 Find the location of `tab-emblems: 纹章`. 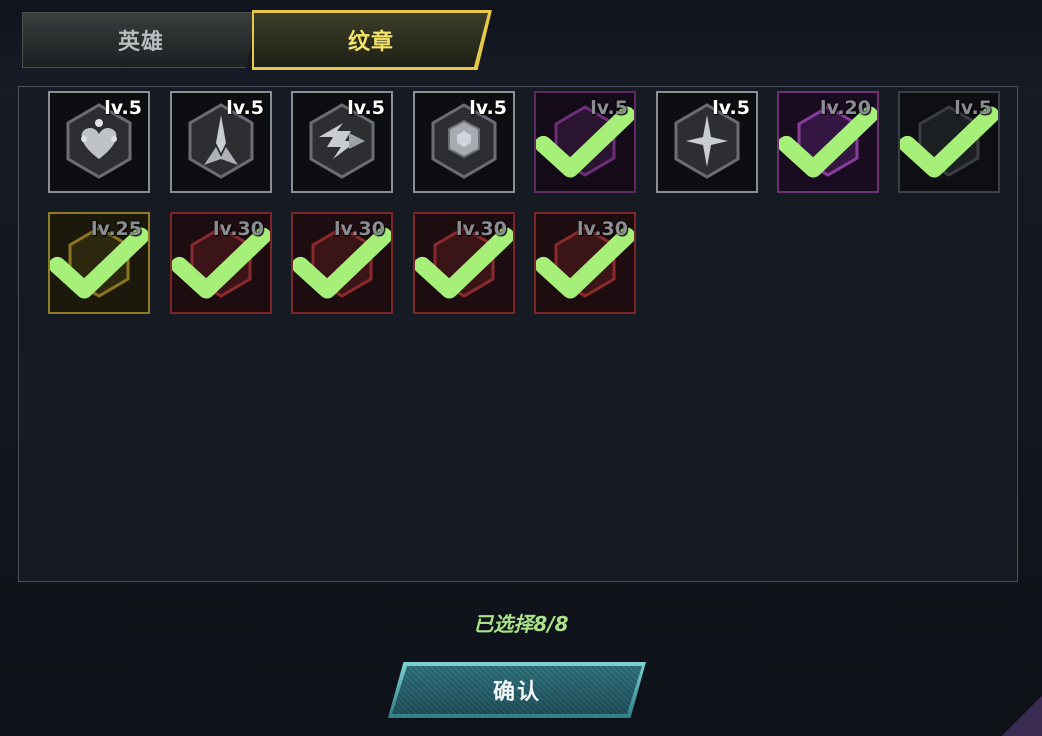

tab-emblems: 纹章 is located at coordinates (371, 40).